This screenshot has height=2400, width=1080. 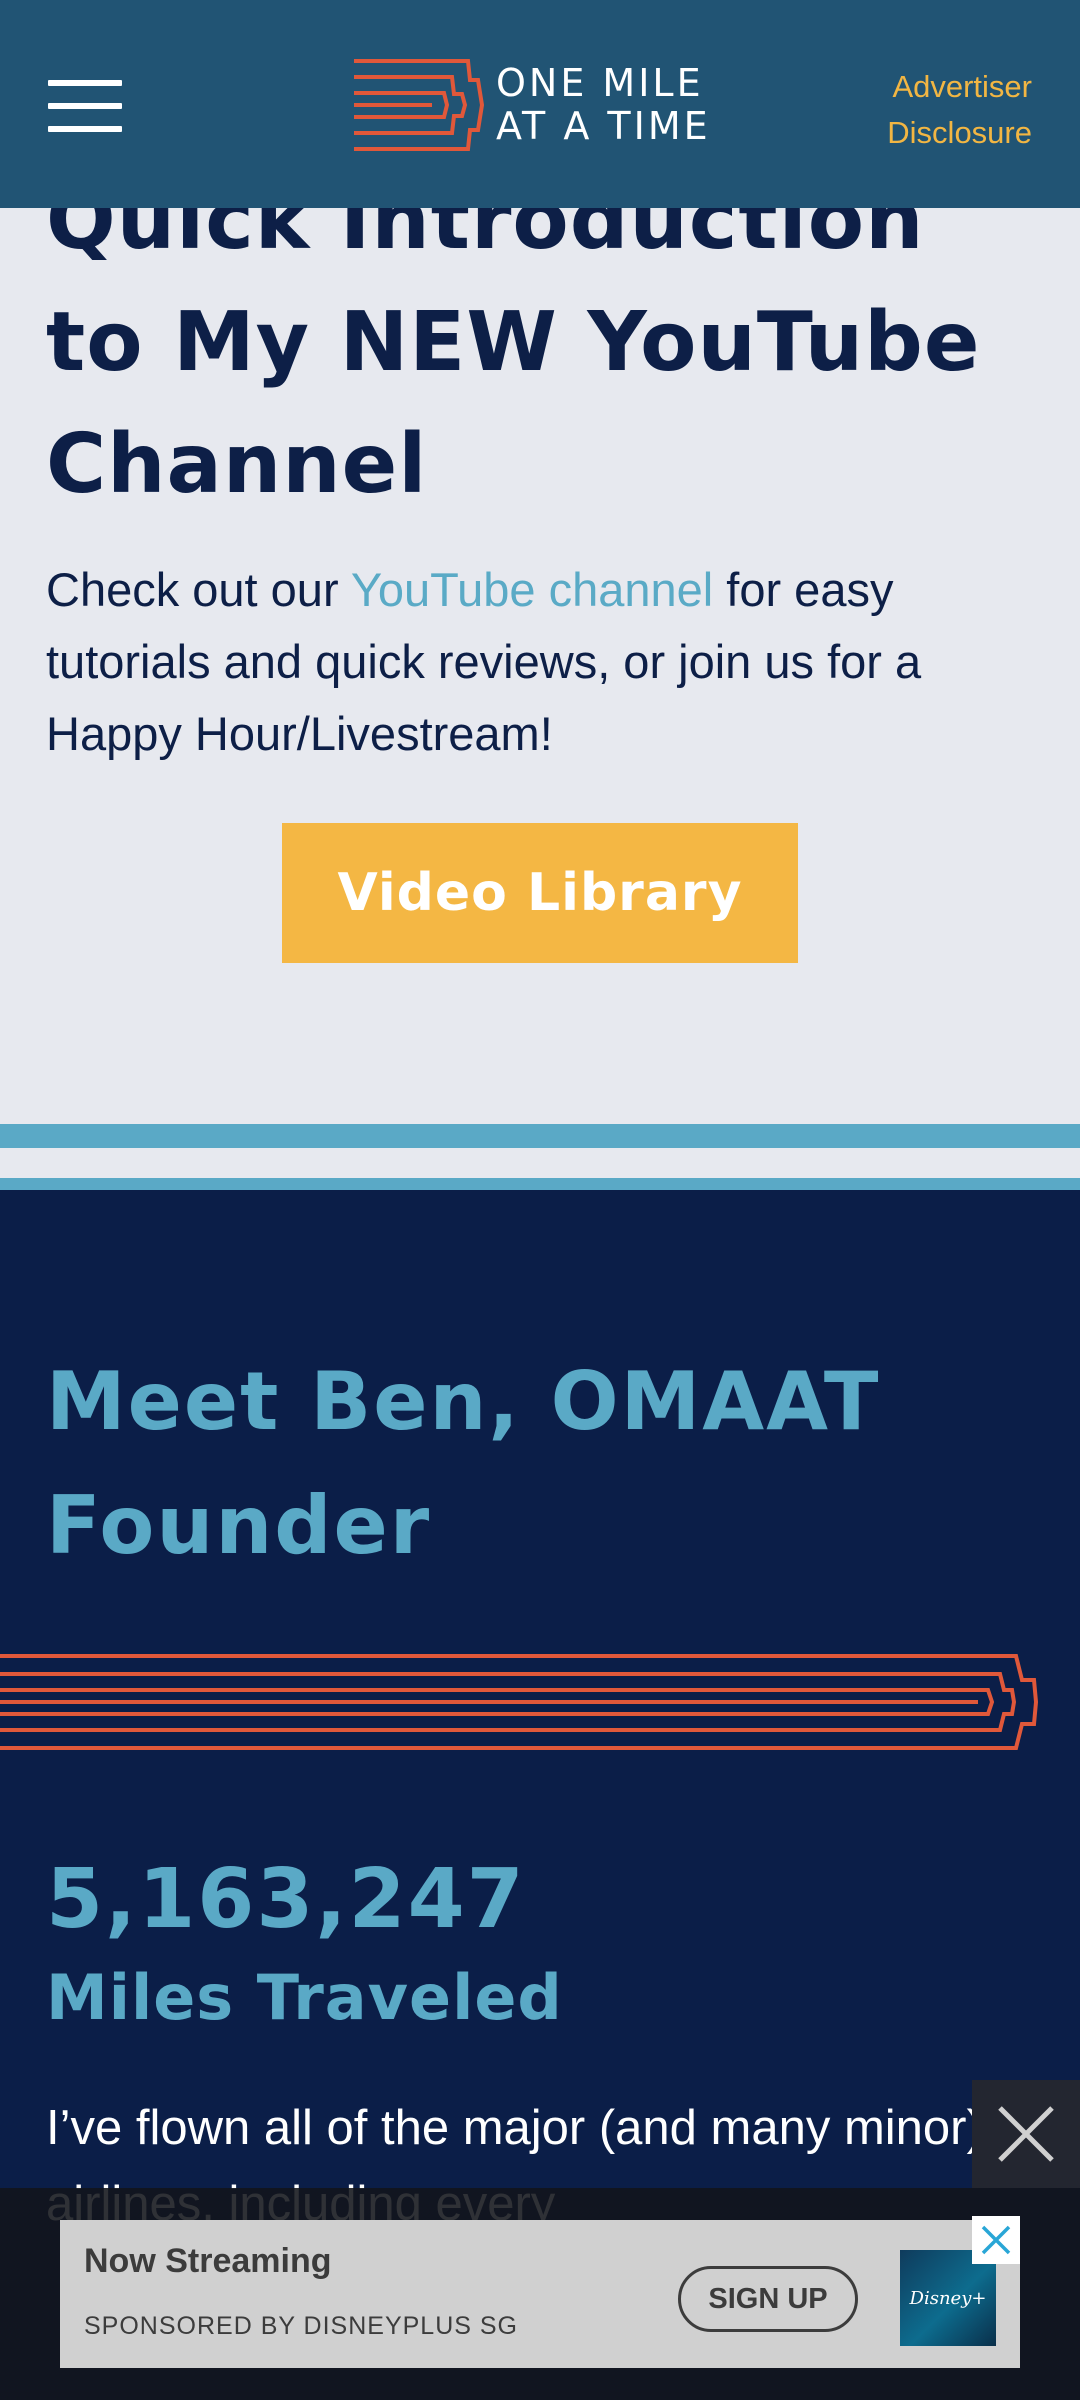 What do you see at coordinates (419, 105) in the screenshot?
I see `logo-mark-icon` at bounding box center [419, 105].